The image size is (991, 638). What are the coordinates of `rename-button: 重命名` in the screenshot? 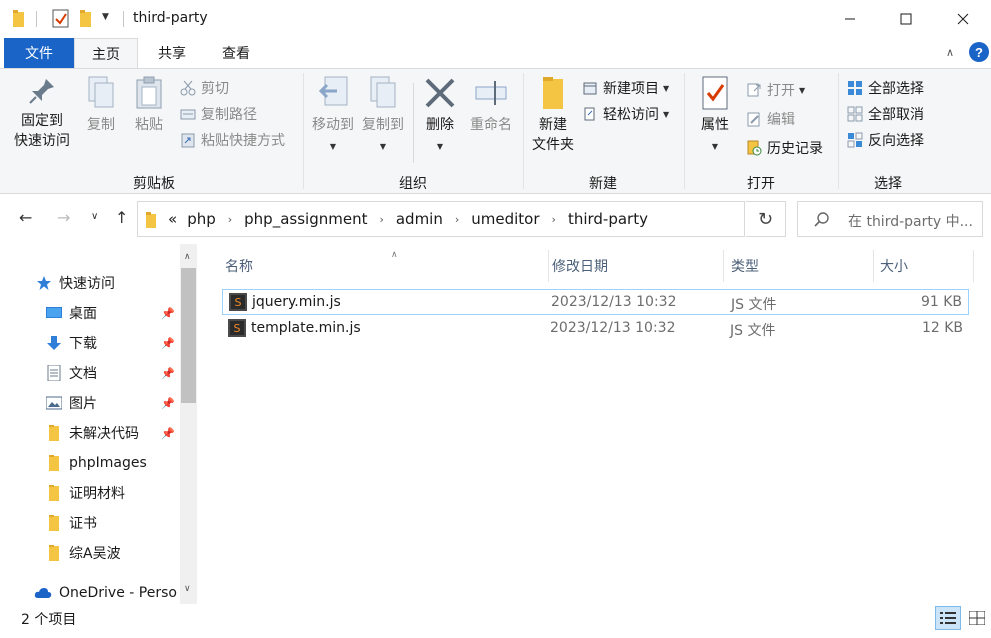 It's located at (491, 105).